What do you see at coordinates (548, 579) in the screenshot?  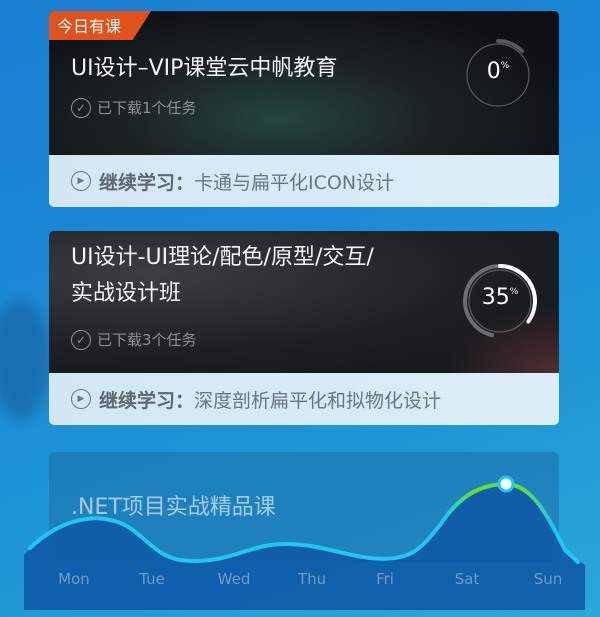 I see `day-label-sun: Sun` at bounding box center [548, 579].